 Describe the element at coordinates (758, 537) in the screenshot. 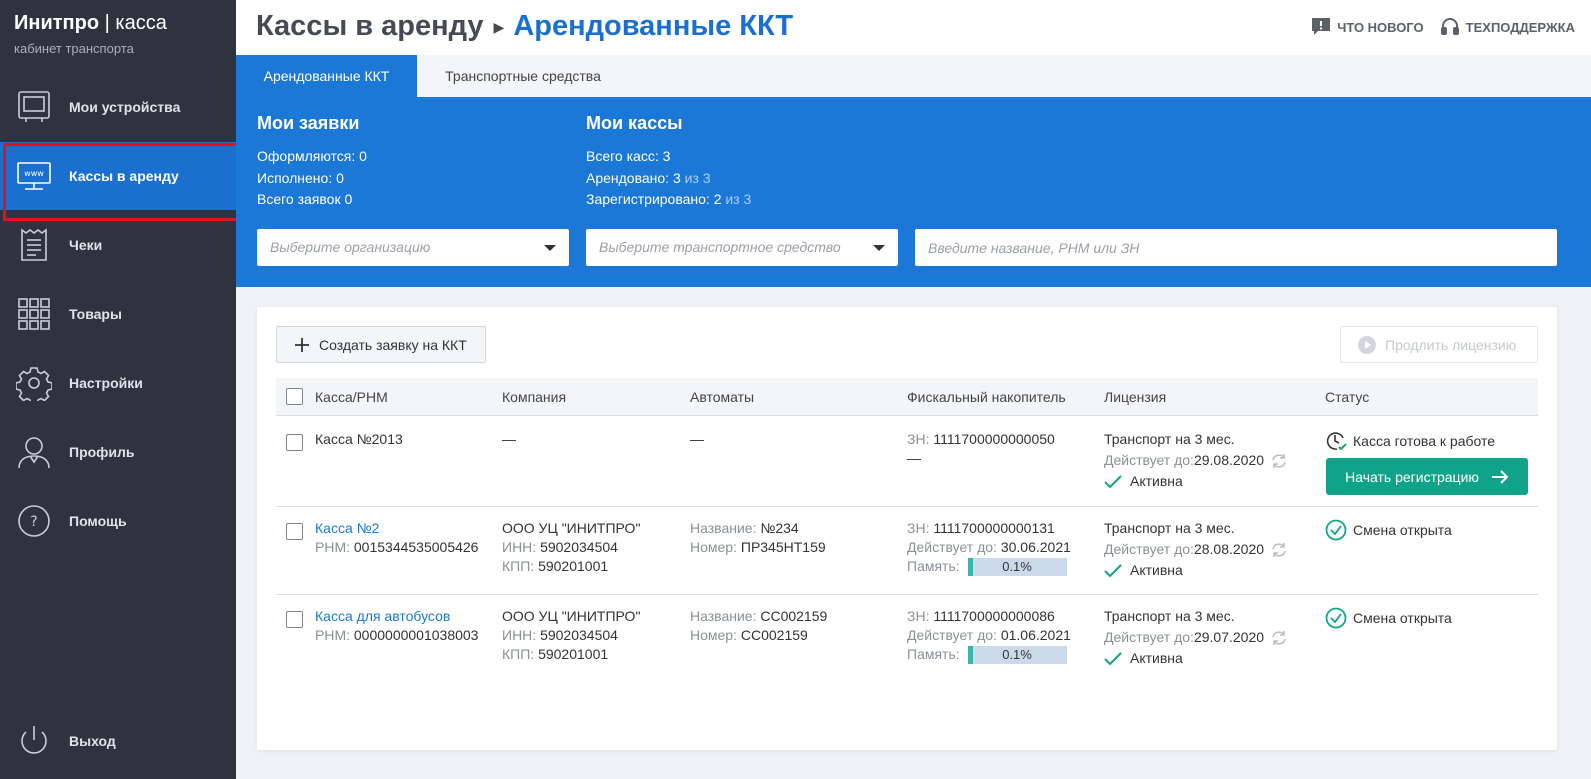

I see `machine-info: Название: №234 Номер: ПР345НТ159` at that location.